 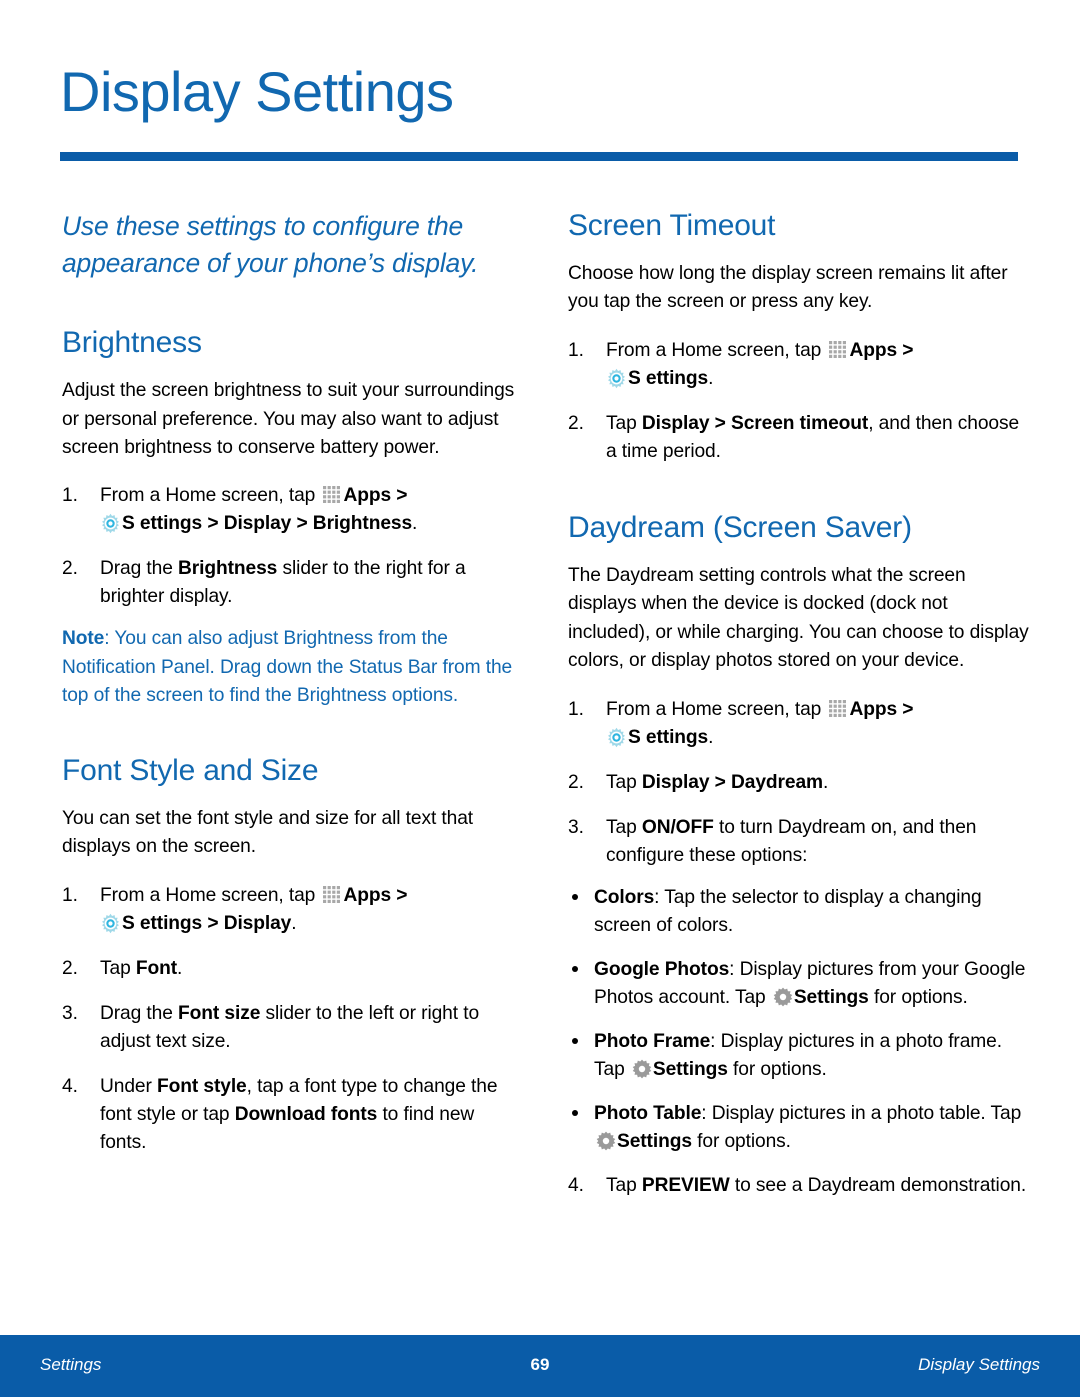 I want to click on step-bold: ON/OFF, so click(x=677, y=827).